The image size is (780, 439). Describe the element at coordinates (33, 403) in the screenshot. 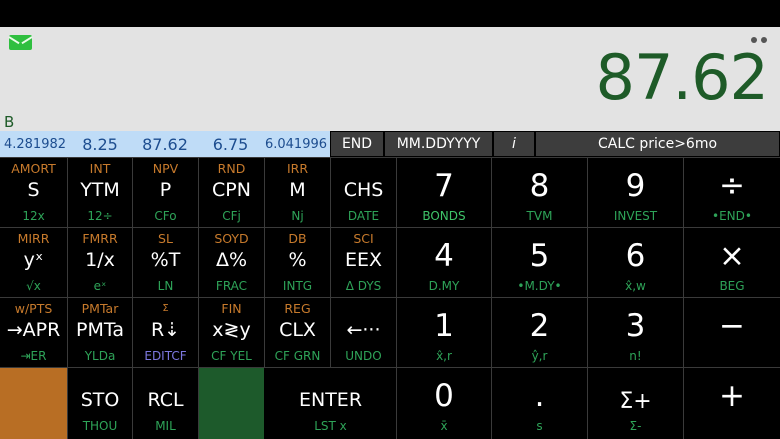

I see `f-shift-key` at that location.